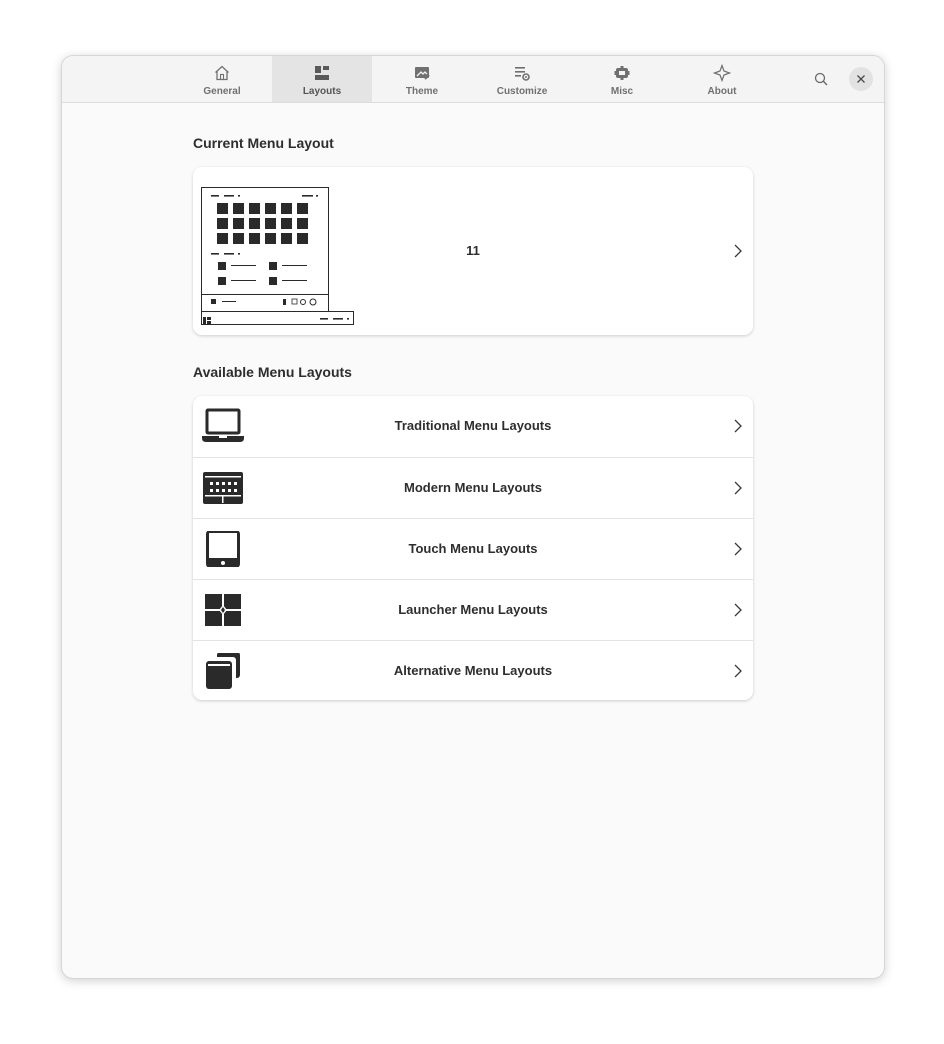  I want to click on list-item-alternative: Alternative Menu Layouts, so click(473, 671).